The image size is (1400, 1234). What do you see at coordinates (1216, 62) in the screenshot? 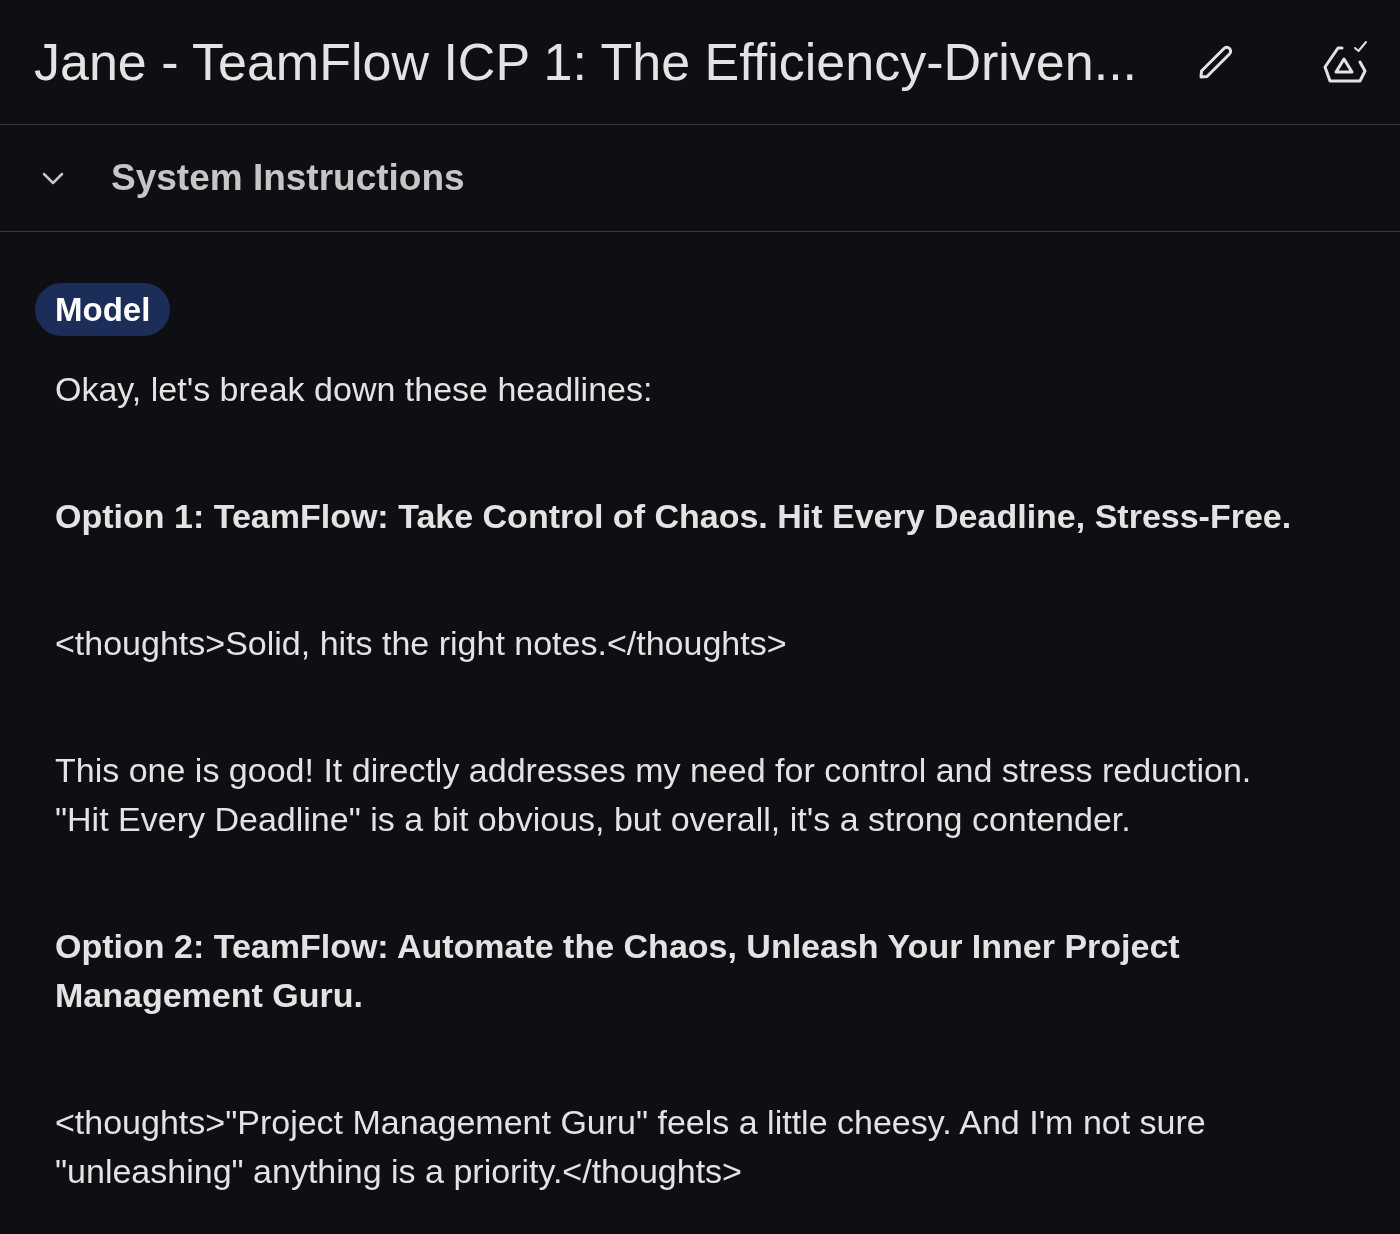
I see `pencil-icon` at bounding box center [1216, 62].